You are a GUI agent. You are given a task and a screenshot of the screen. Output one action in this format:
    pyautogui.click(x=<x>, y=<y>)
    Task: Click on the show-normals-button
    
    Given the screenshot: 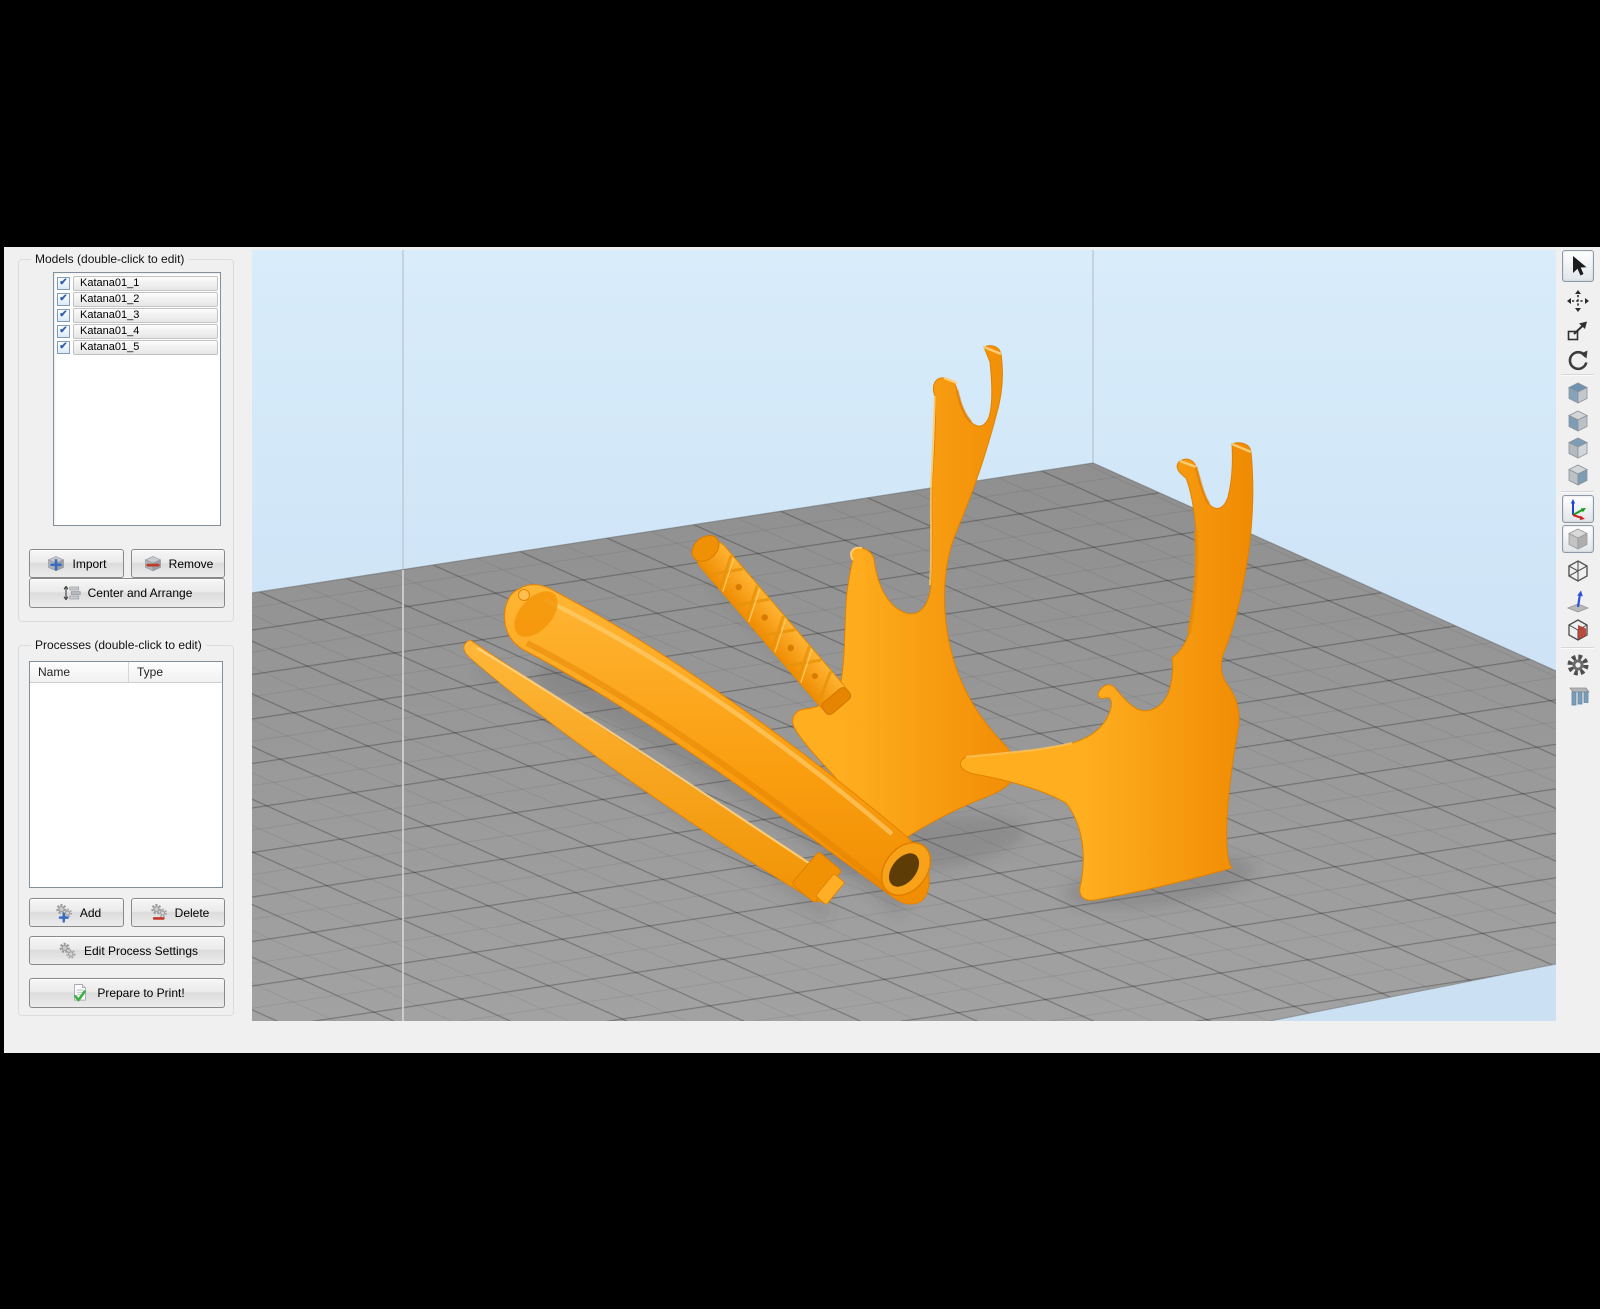 What is the action you would take?
    pyautogui.click(x=1578, y=601)
    